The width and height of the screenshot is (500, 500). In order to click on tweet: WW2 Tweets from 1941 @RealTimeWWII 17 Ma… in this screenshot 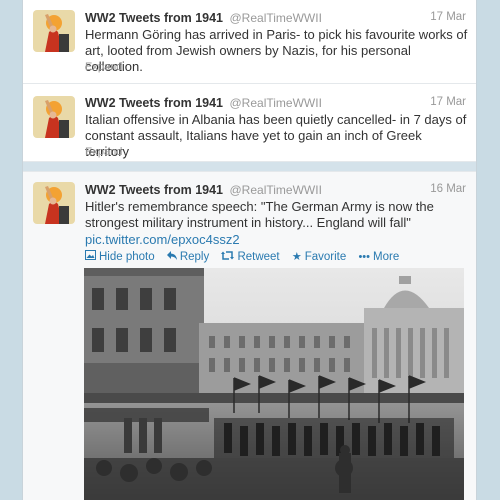, I will do `click(249, 123)`.